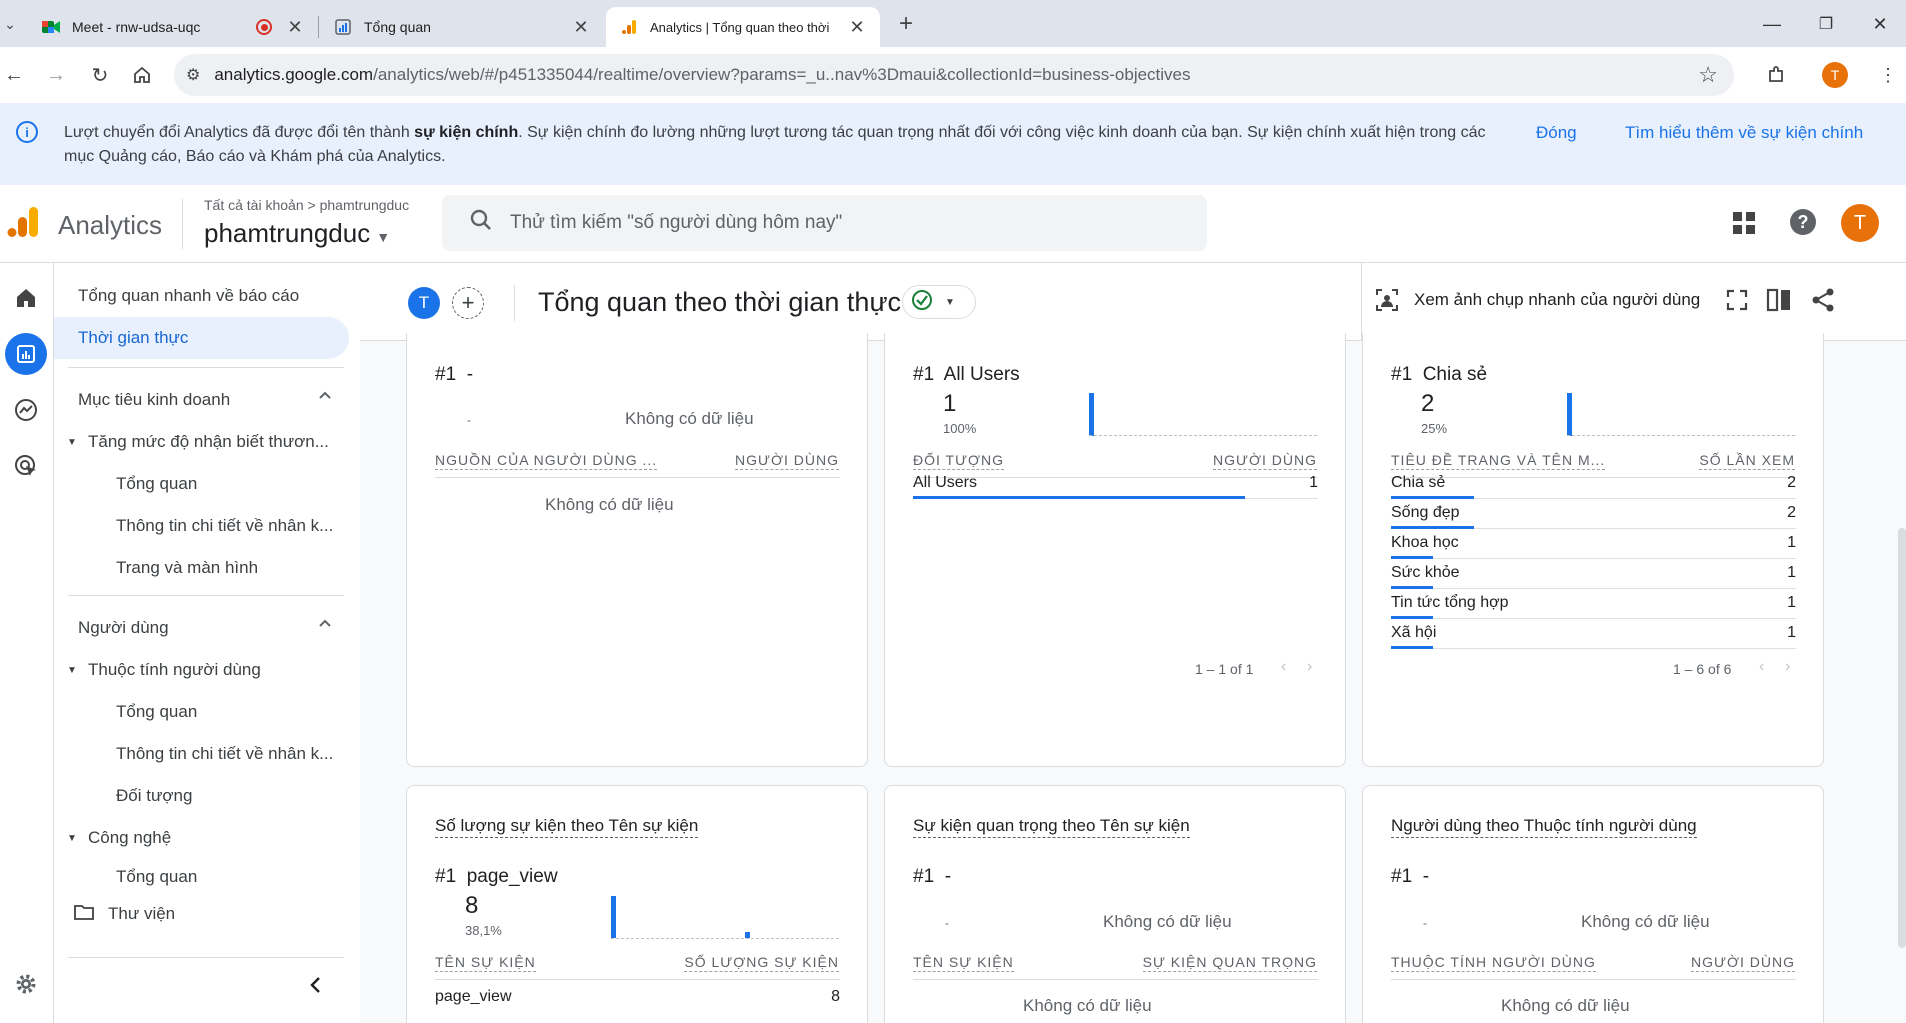 The image size is (1906, 1023). What do you see at coordinates (1888, 75) in the screenshot?
I see `browser-menu-icon: ⋮` at bounding box center [1888, 75].